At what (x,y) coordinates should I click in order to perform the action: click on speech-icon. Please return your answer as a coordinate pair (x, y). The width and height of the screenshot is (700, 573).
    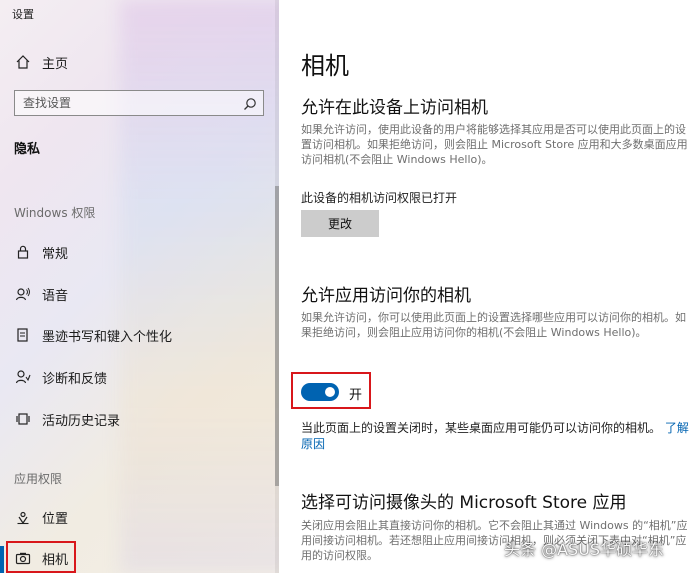
    Looking at the image, I should click on (23, 294).